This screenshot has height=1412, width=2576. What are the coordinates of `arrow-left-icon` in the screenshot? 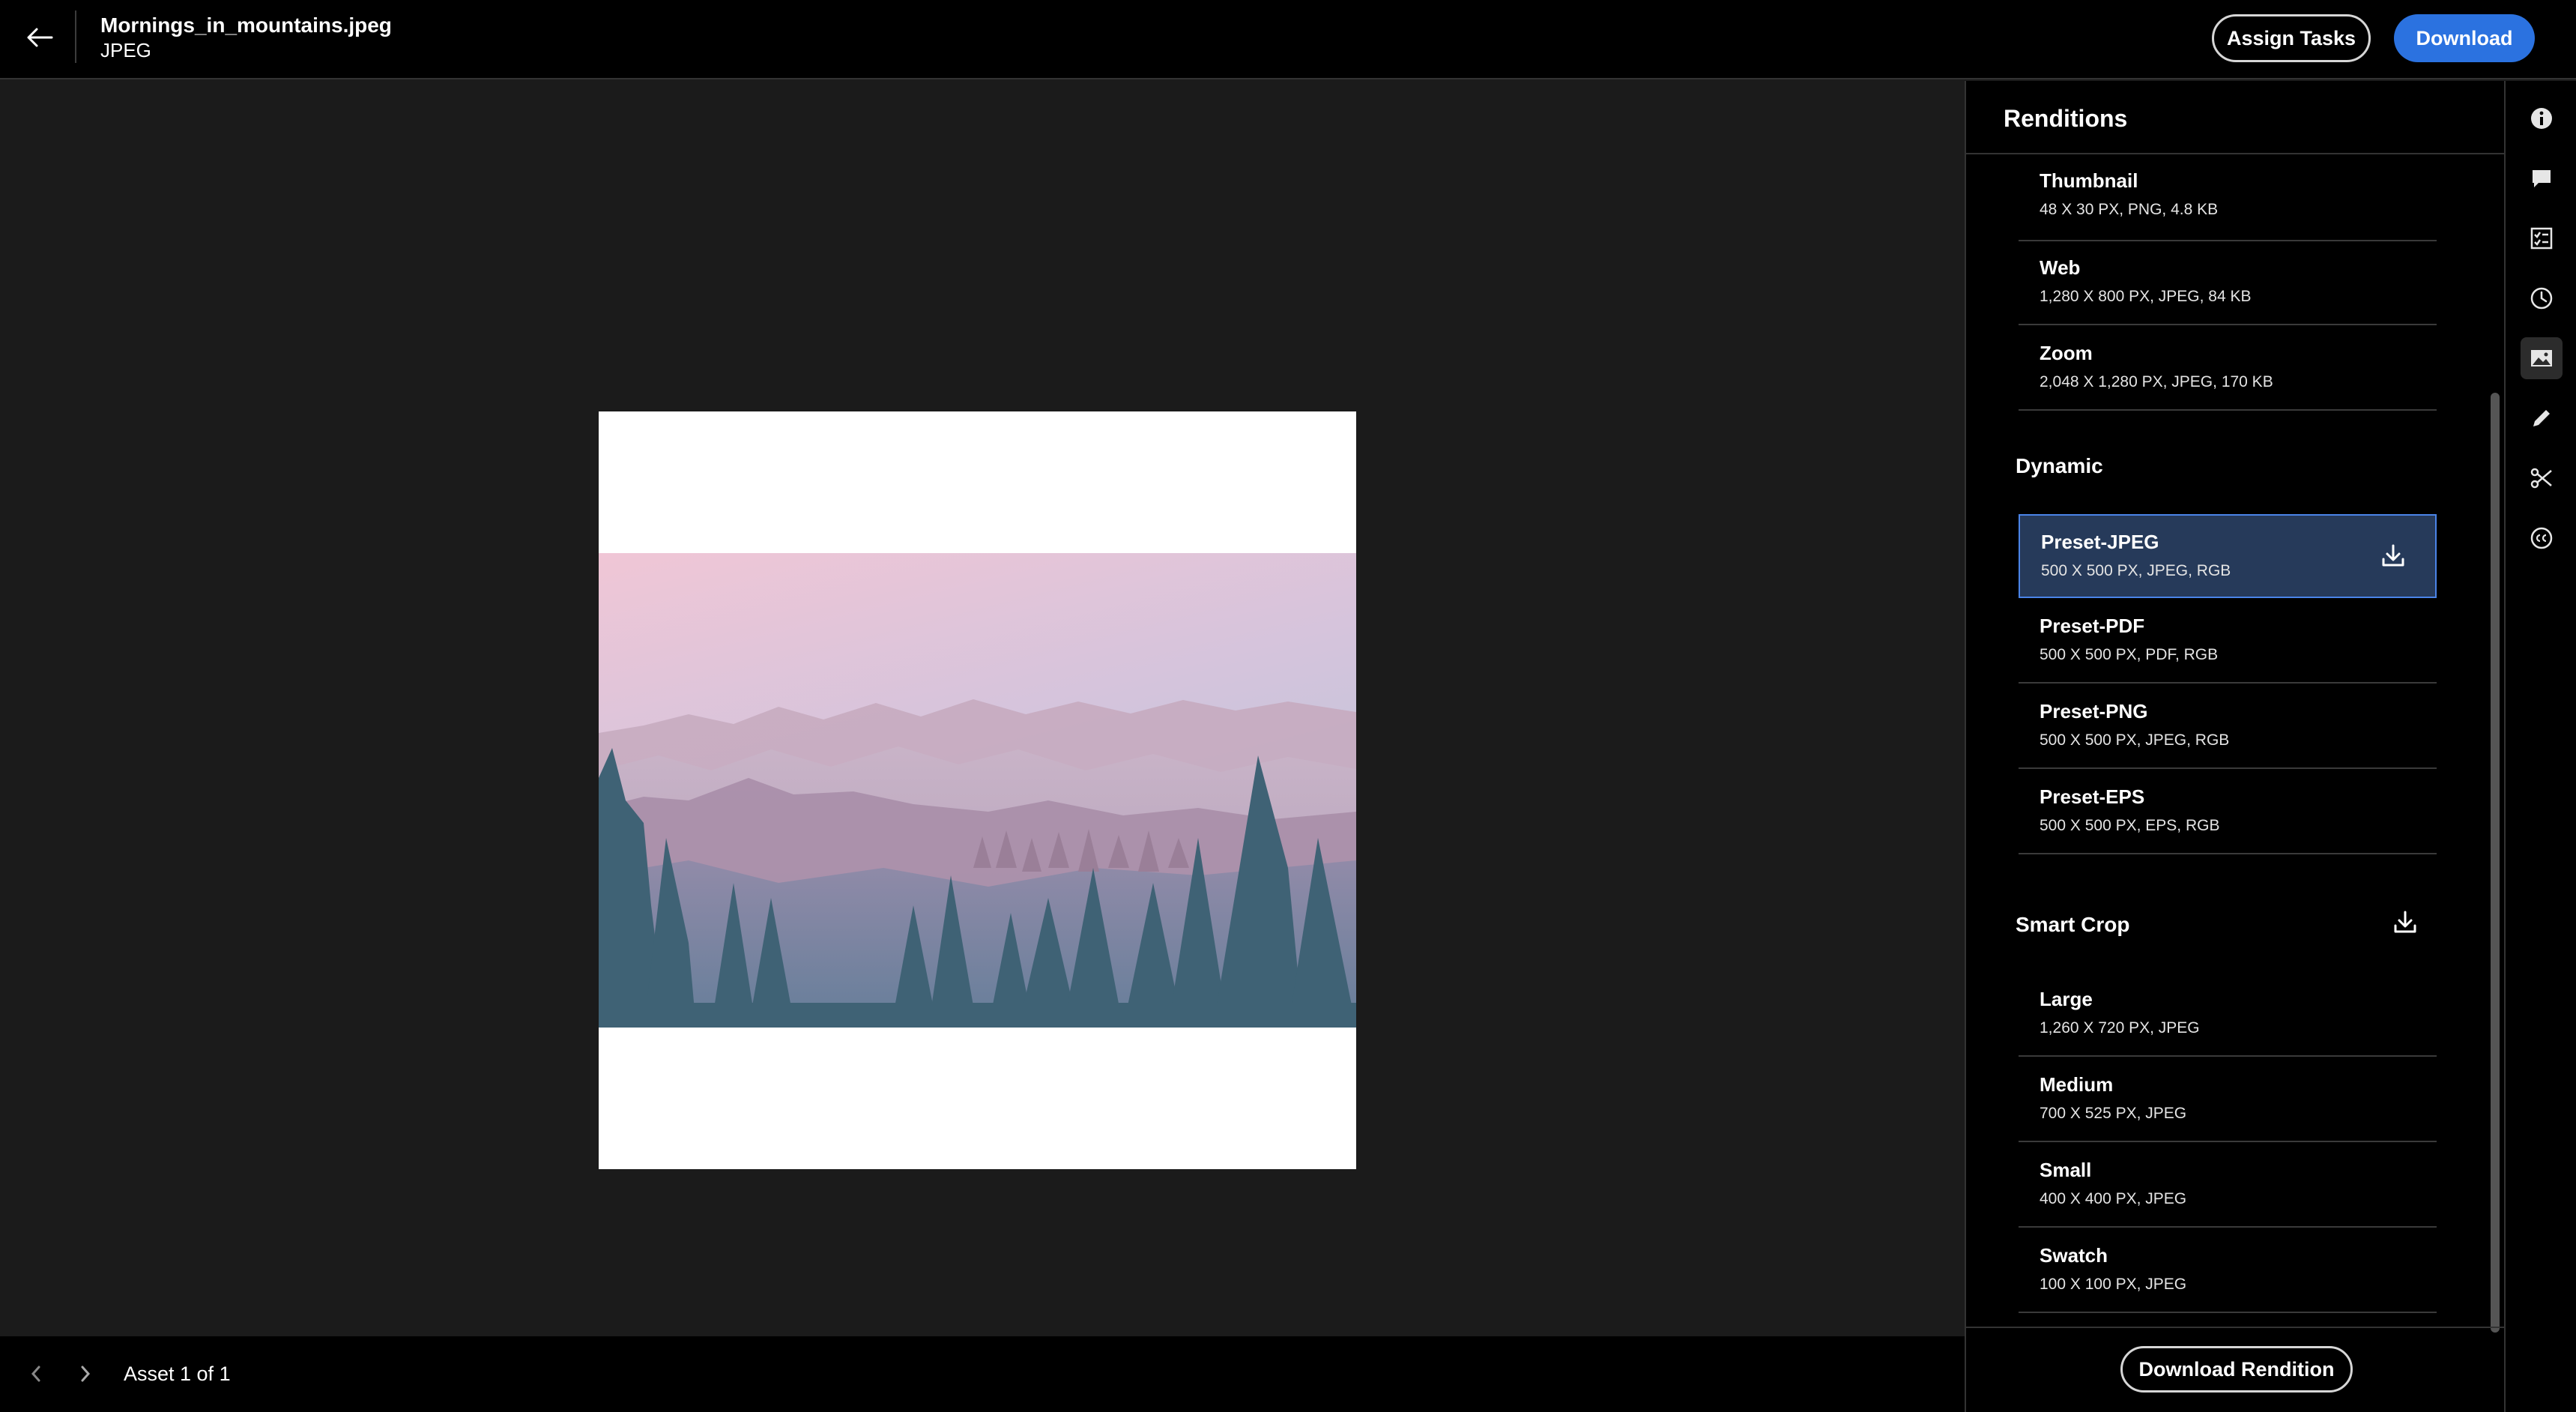 It's located at (40, 37).